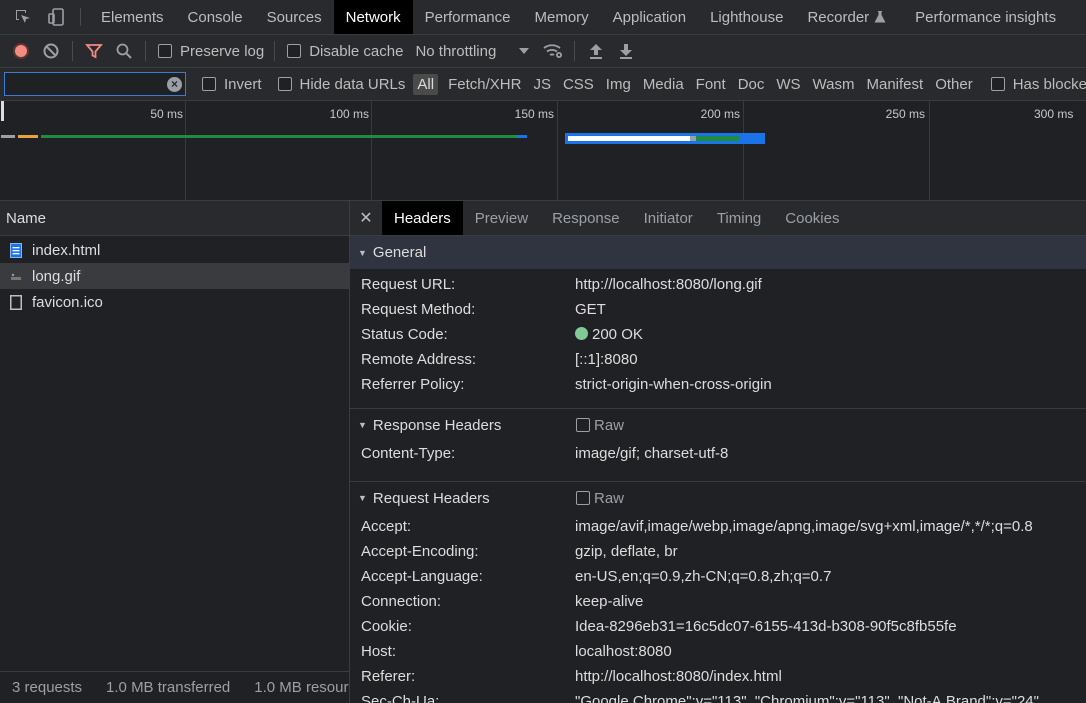 The width and height of the screenshot is (1086, 703). I want to click on preserve-log-checkbox: Preserve log, so click(211, 51).